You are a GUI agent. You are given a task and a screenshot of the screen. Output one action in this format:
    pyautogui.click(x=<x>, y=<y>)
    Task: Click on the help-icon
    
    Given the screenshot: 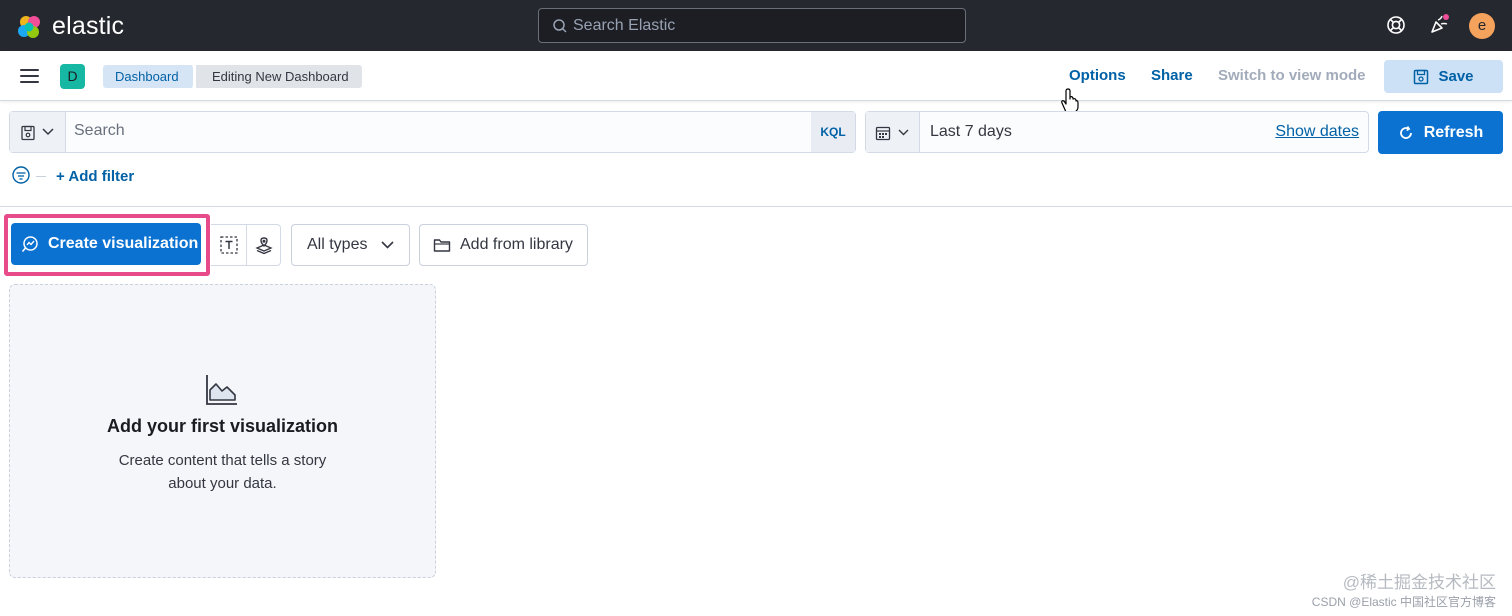 What is the action you would take?
    pyautogui.click(x=1396, y=25)
    